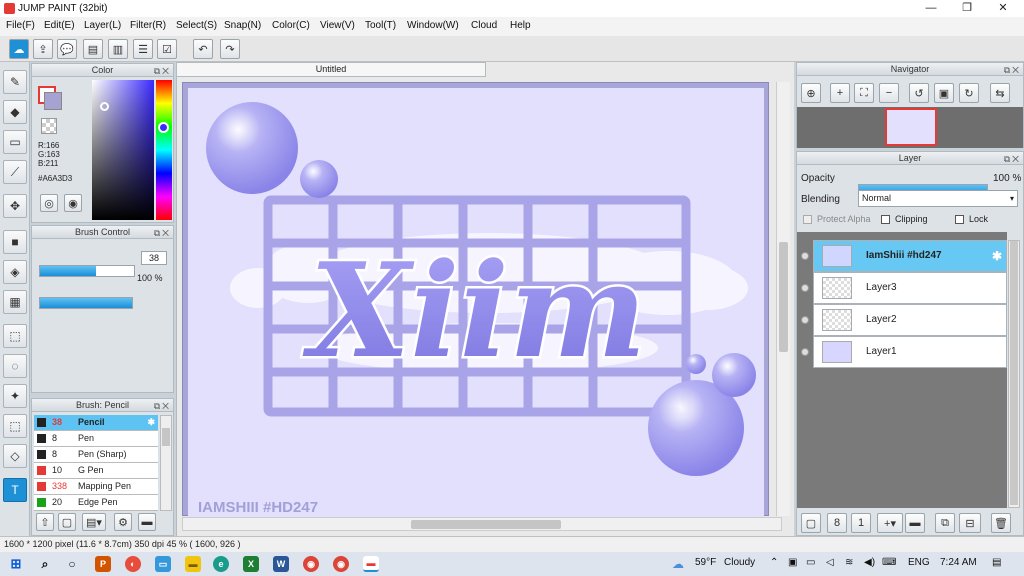 This screenshot has height=576, width=1024. Describe the element at coordinates (45, 522) in the screenshot. I see `brush-cloud-icon: ⇧` at that location.